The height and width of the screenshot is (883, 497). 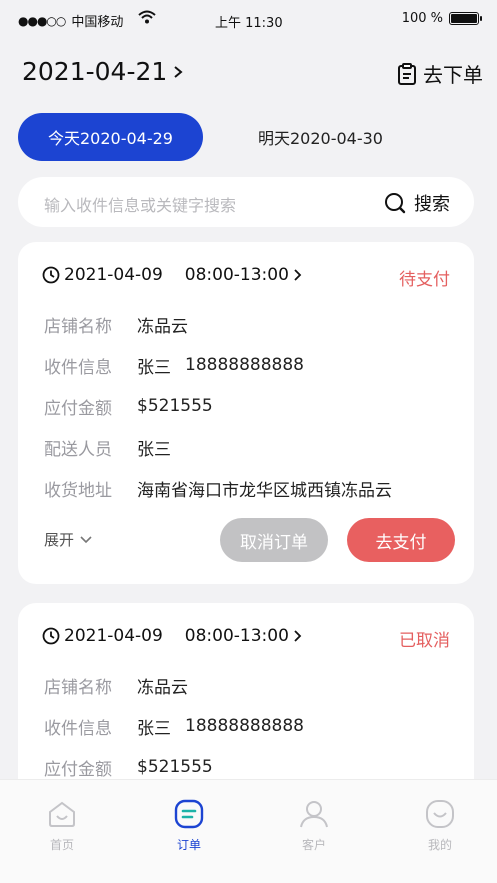 I want to click on cancel-order-button: 取消订单, so click(x=274, y=540).